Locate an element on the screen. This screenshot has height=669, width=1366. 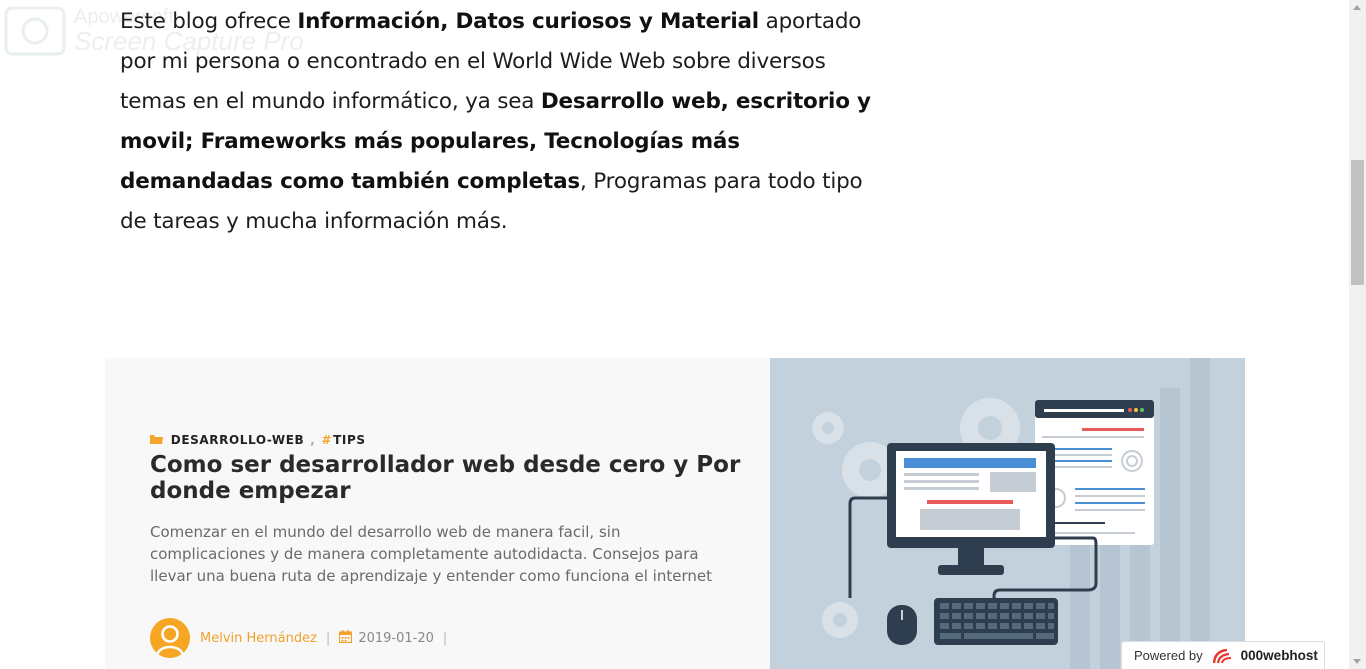
hashtag-icon: # is located at coordinates (327, 440).